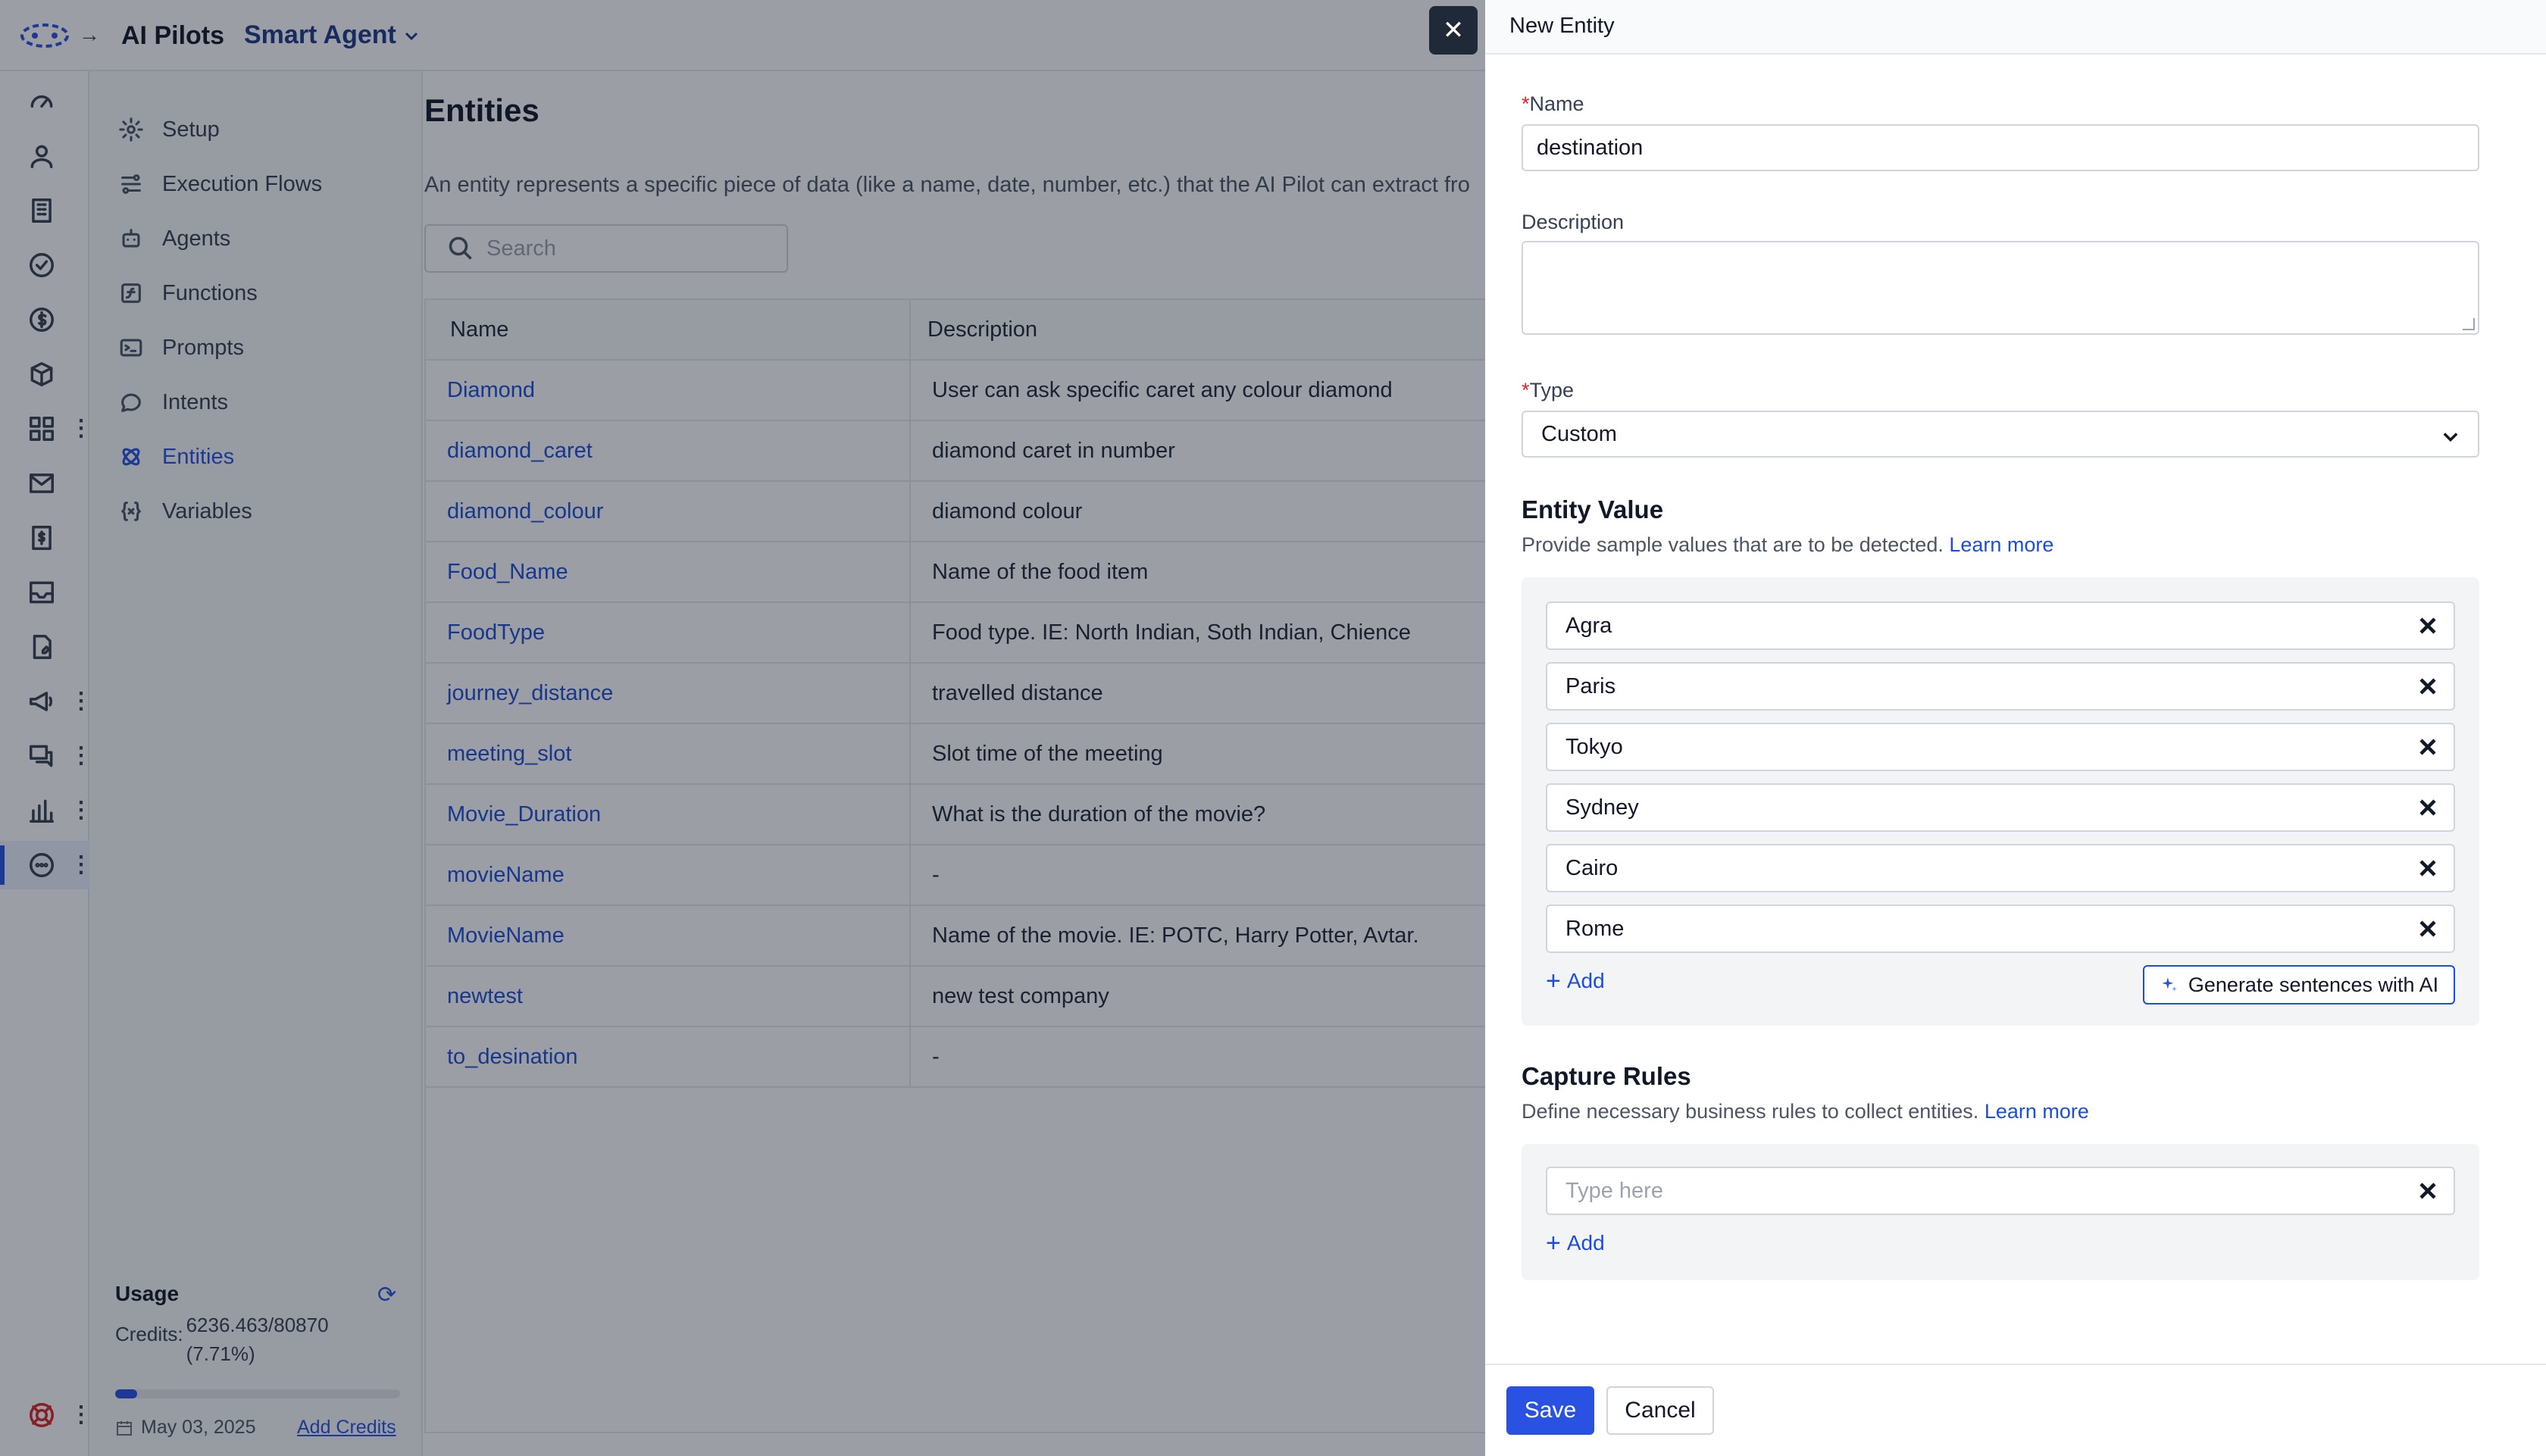  I want to click on entity-value-row: Paris, so click(2000, 686).